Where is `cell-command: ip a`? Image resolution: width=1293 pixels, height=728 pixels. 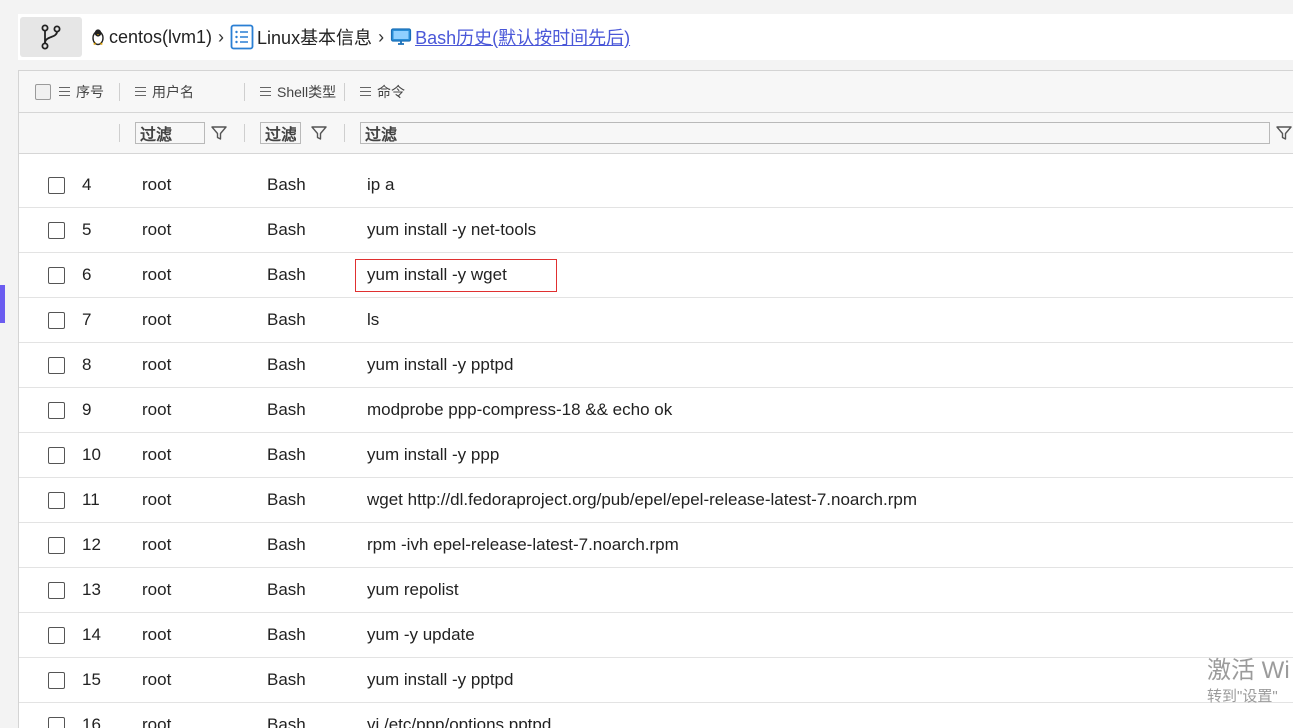
cell-command: ip a is located at coordinates (381, 184).